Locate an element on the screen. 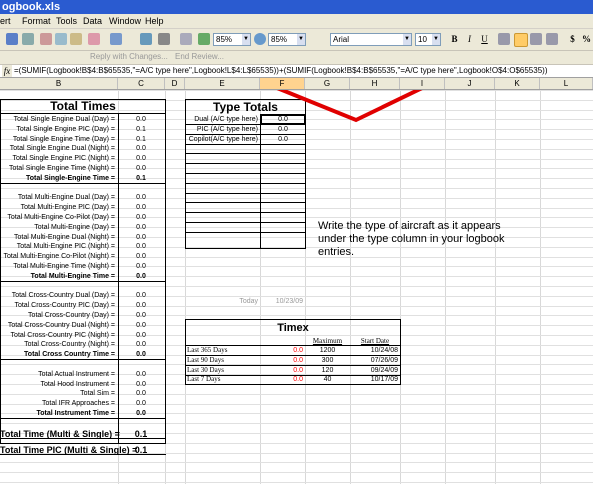 The height and width of the screenshot is (484, 593). italic-button: I is located at coordinates (469, 39).